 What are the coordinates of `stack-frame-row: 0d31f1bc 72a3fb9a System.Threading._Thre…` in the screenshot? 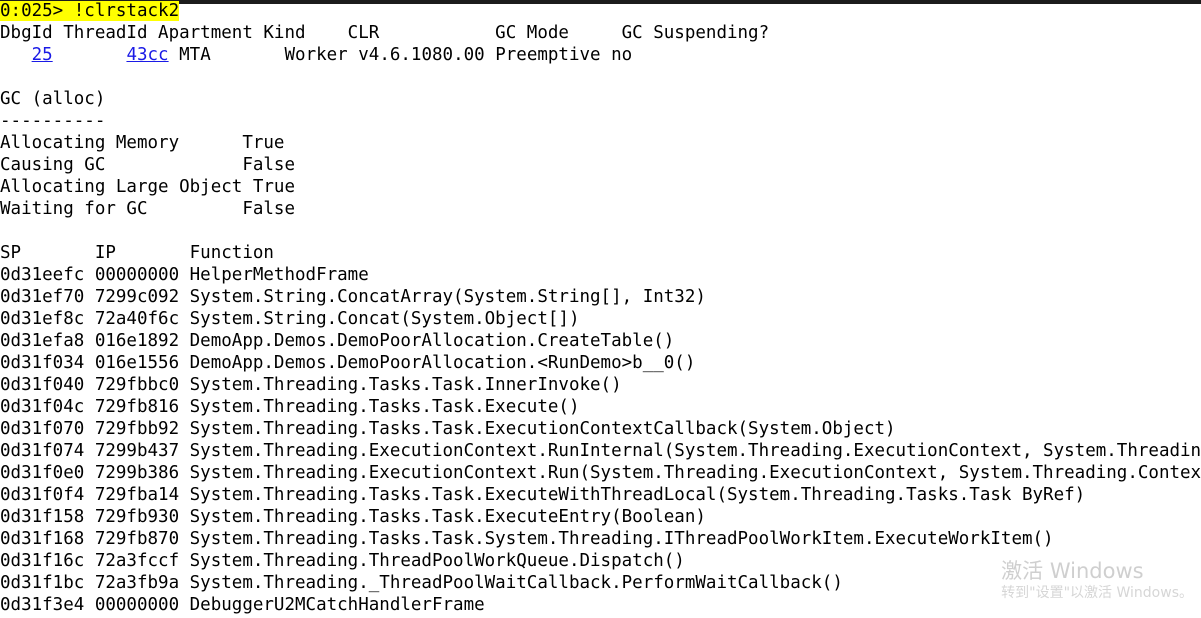 It's located at (421, 583).